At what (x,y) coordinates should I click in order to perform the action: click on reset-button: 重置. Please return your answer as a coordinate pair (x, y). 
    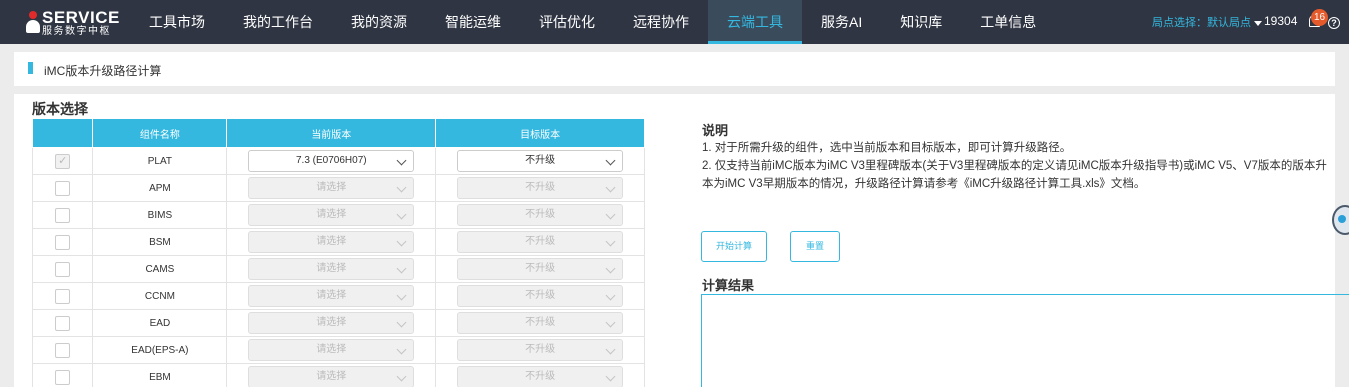
    Looking at the image, I should click on (815, 246).